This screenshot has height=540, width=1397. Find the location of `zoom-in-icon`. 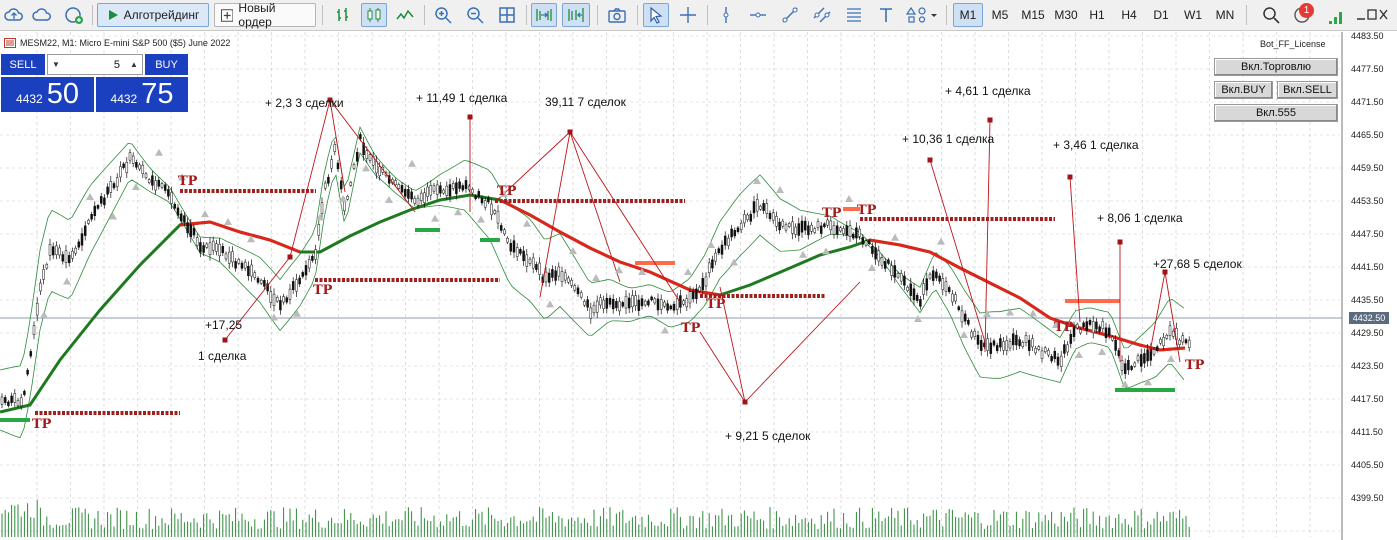

zoom-in-icon is located at coordinates (443, 15).